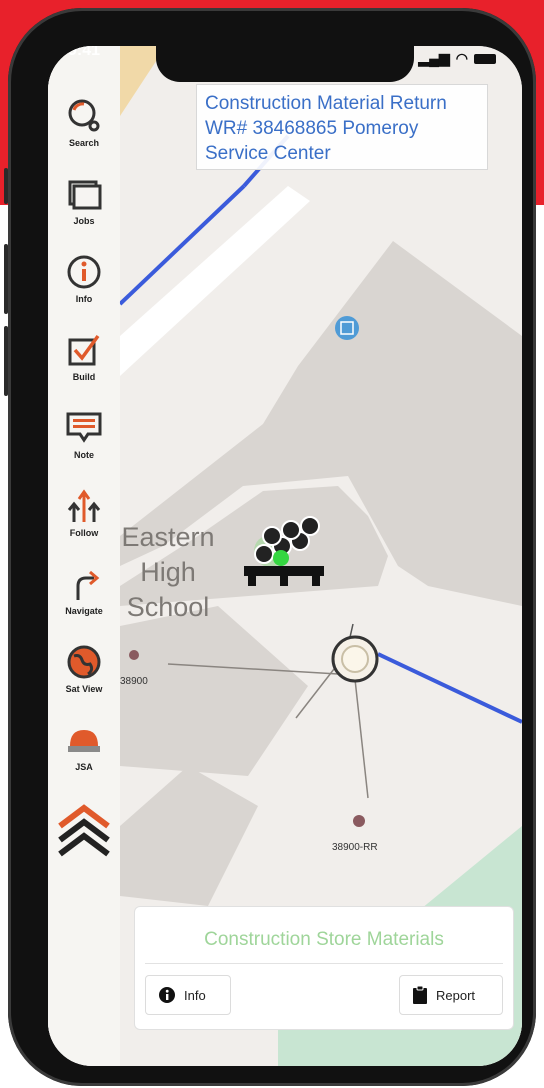 This screenshot has height=1088, width=544. Describe the element at coordinates (355, 847) in the screenshot. I see `pole-label-38900-rr: 38900-RR` at that location.